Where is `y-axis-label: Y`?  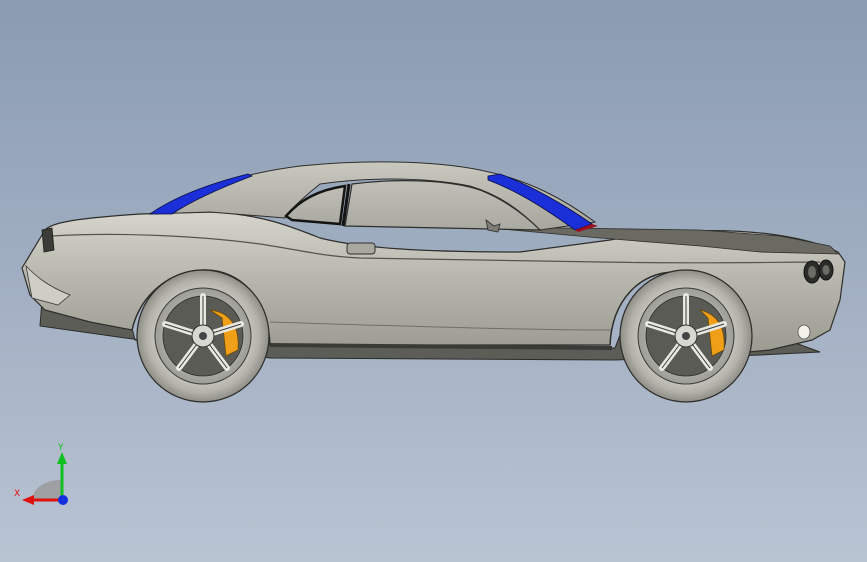 y-axis-label: Y is located at coordinates (60, 448).